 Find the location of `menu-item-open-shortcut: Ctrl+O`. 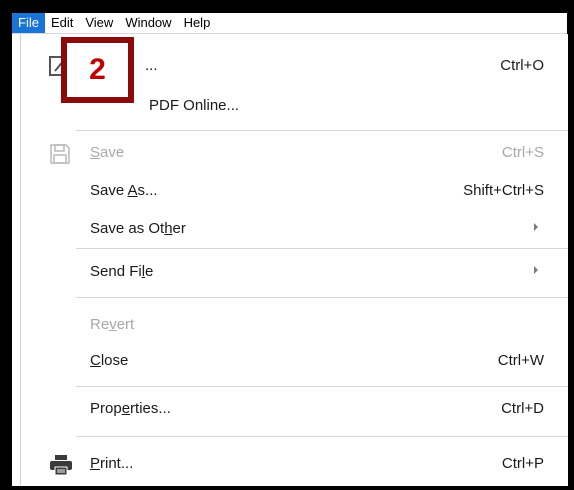

menu-item-open-shortcut: Ctrl+O is located at coordinates (522, 65).